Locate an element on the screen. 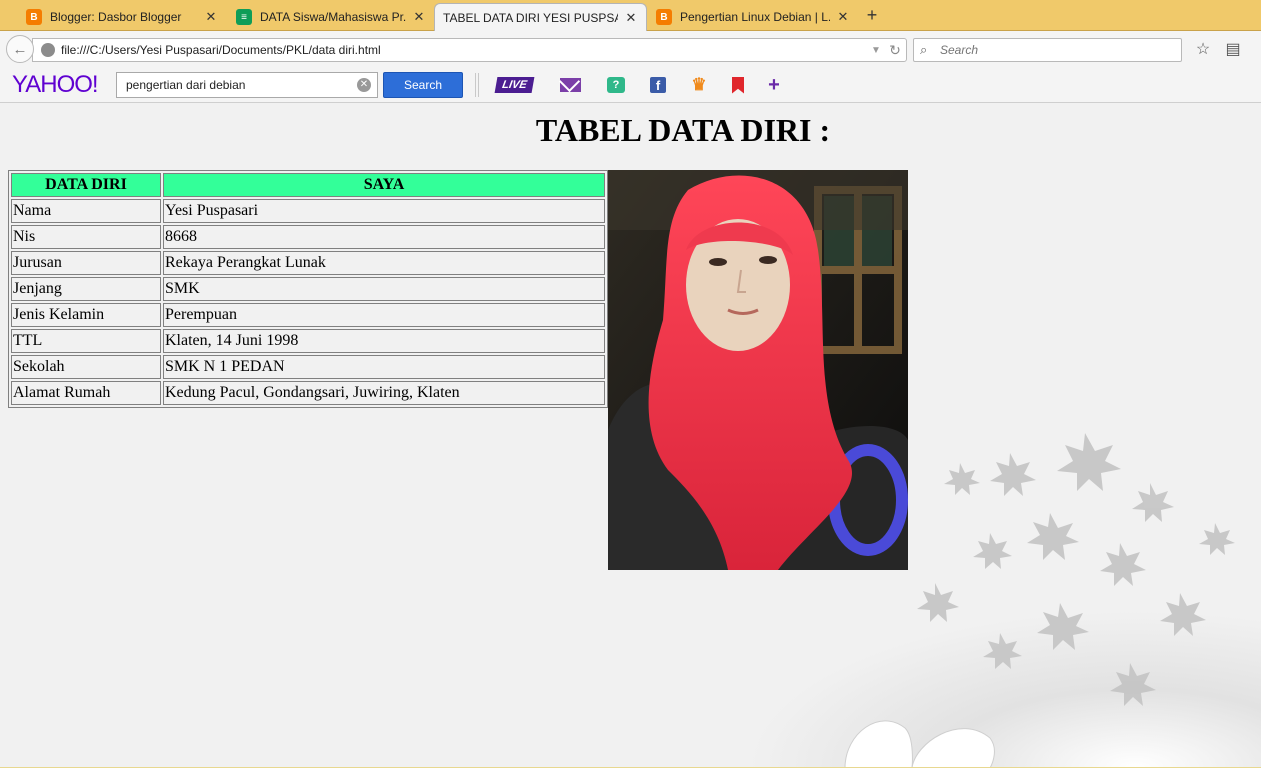 This screenshot has height=768, width=1261. reload-icon: ↻ is located at coordinates (895, 50).